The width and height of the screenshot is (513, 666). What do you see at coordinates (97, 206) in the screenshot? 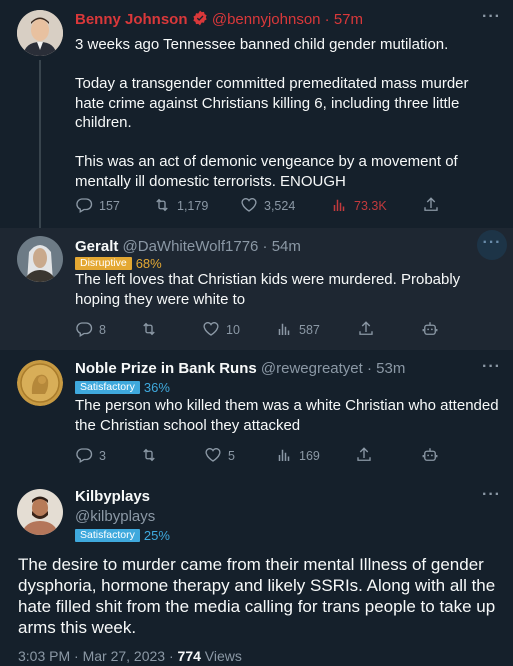
I see `reply-button: 157` at bounding box center [97, 206].